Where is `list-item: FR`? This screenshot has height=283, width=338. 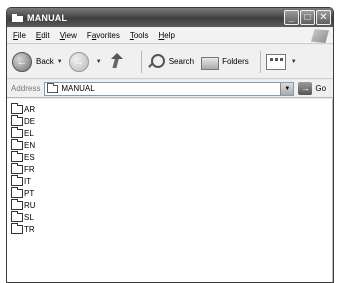 list-item: FR is located at coordinates (23, 169).